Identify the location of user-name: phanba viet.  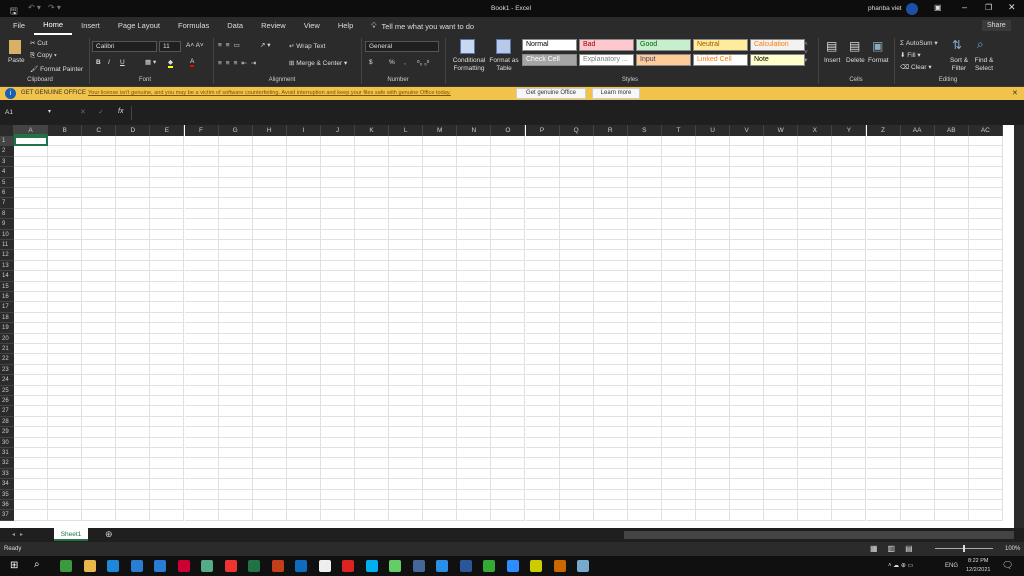
(885, 8).